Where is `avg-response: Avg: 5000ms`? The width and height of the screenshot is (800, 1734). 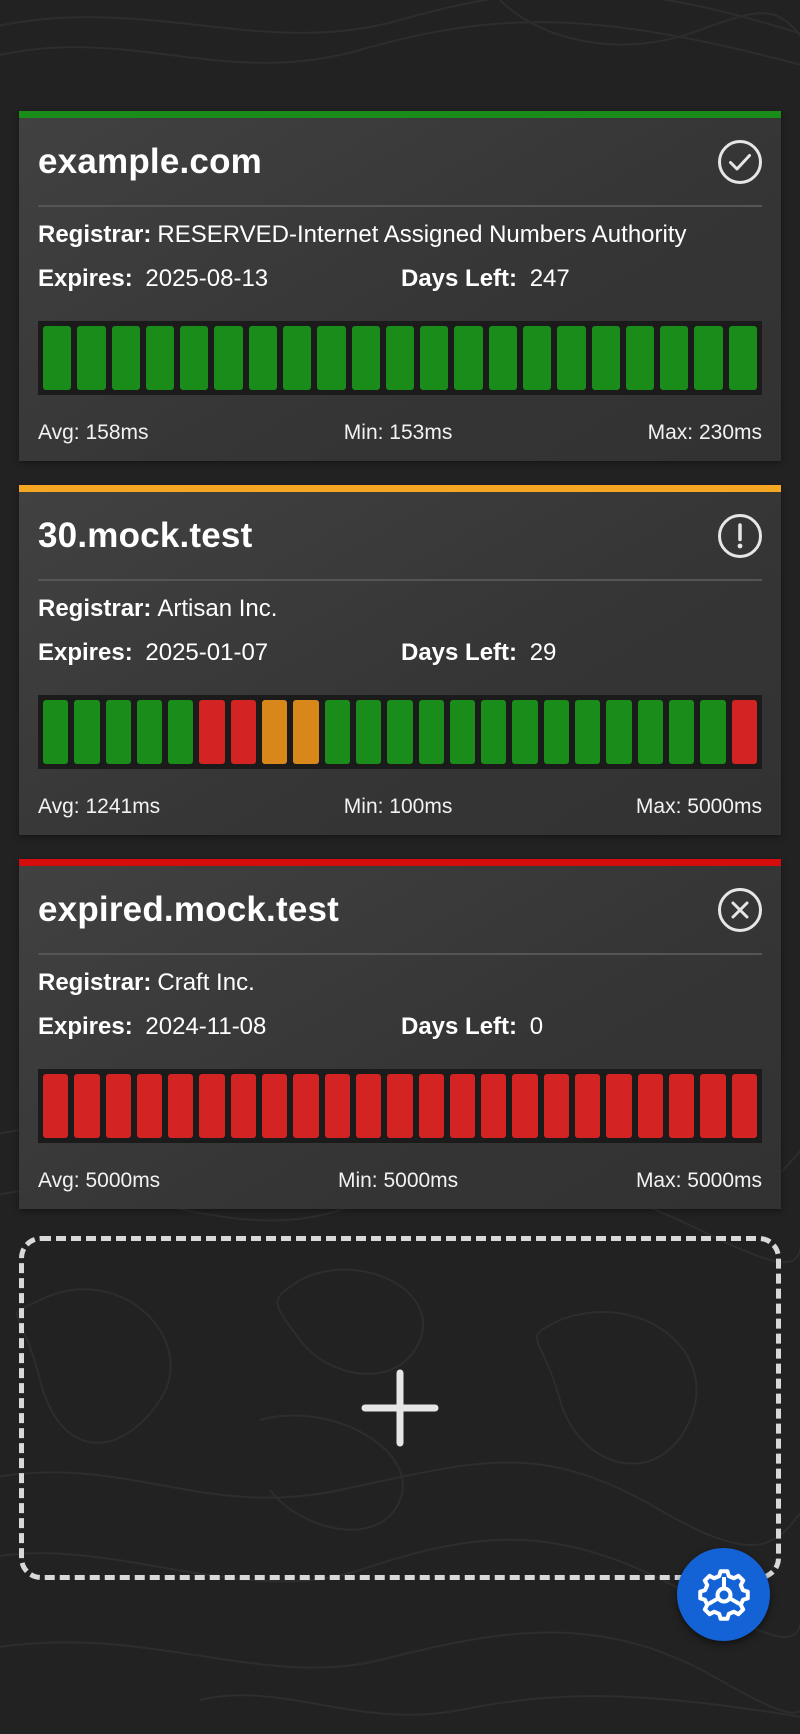
avg-response: Avg: 5000ms is located at coordinates (99, 1180).